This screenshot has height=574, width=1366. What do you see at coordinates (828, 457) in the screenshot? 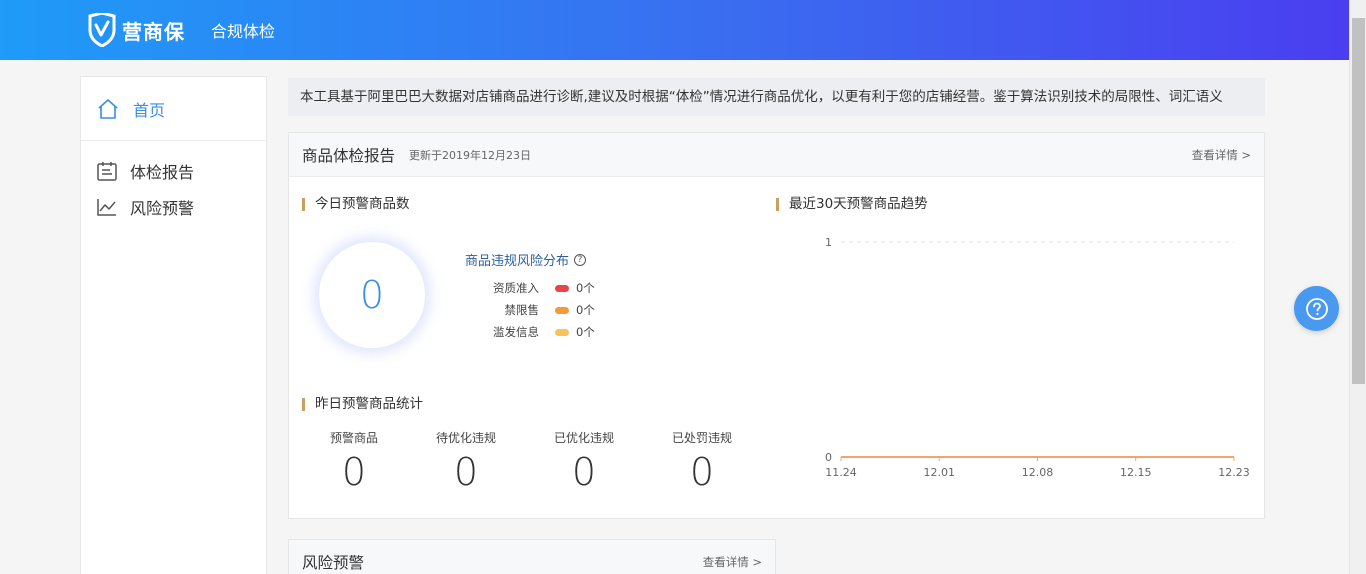
I see `y-tick-label: 0` at bounding box center [828, 457].